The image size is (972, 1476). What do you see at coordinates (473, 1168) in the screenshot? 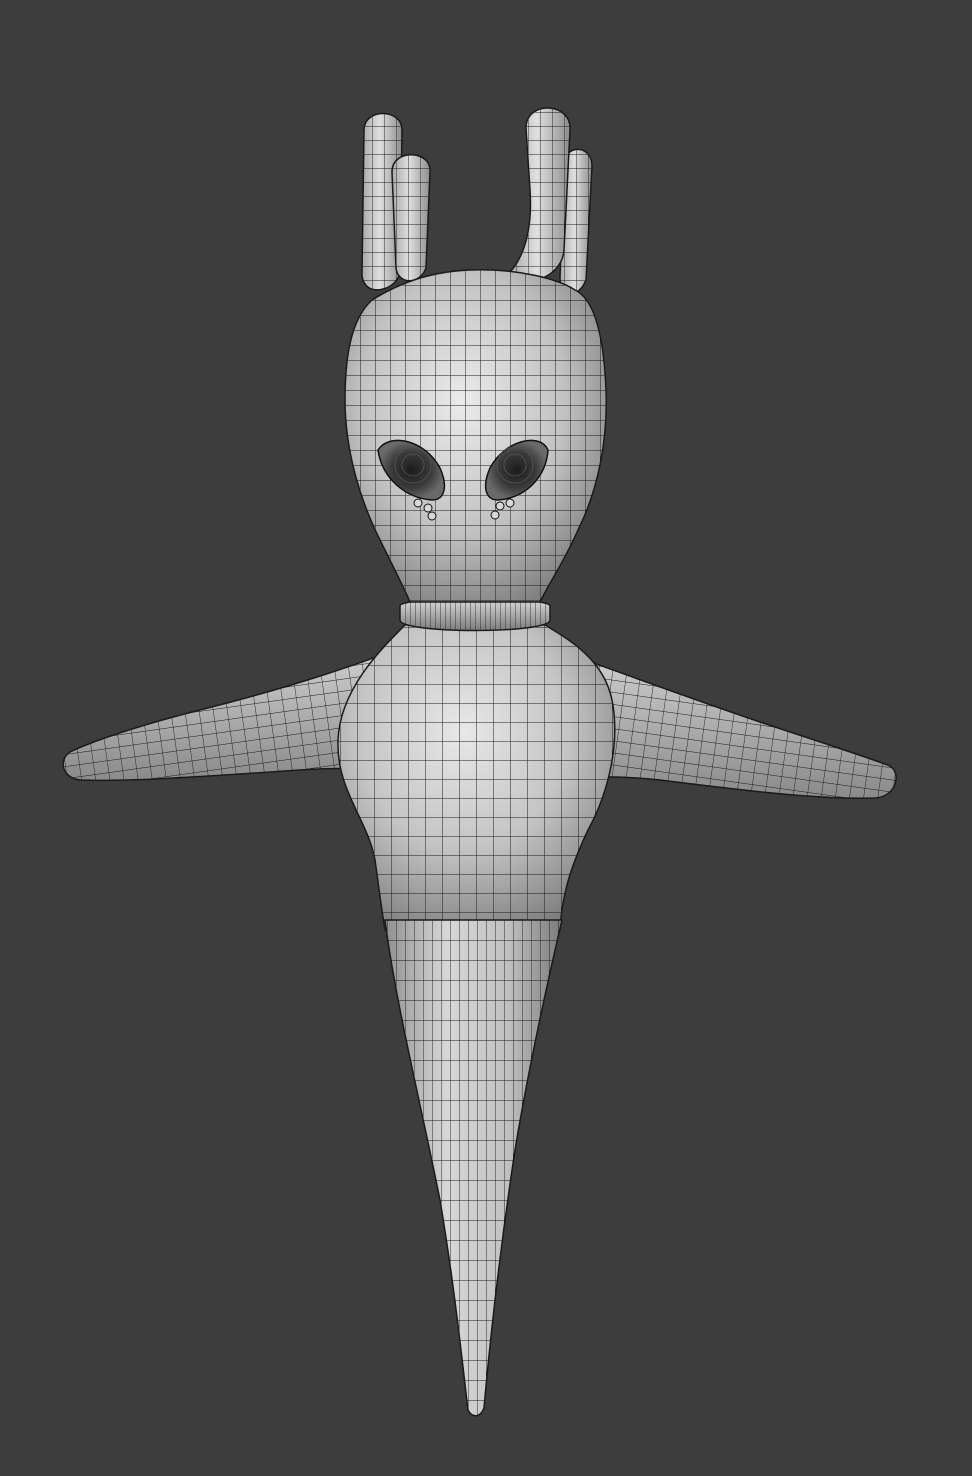
I see `tail-spike` at bounding box center [473, 1168].